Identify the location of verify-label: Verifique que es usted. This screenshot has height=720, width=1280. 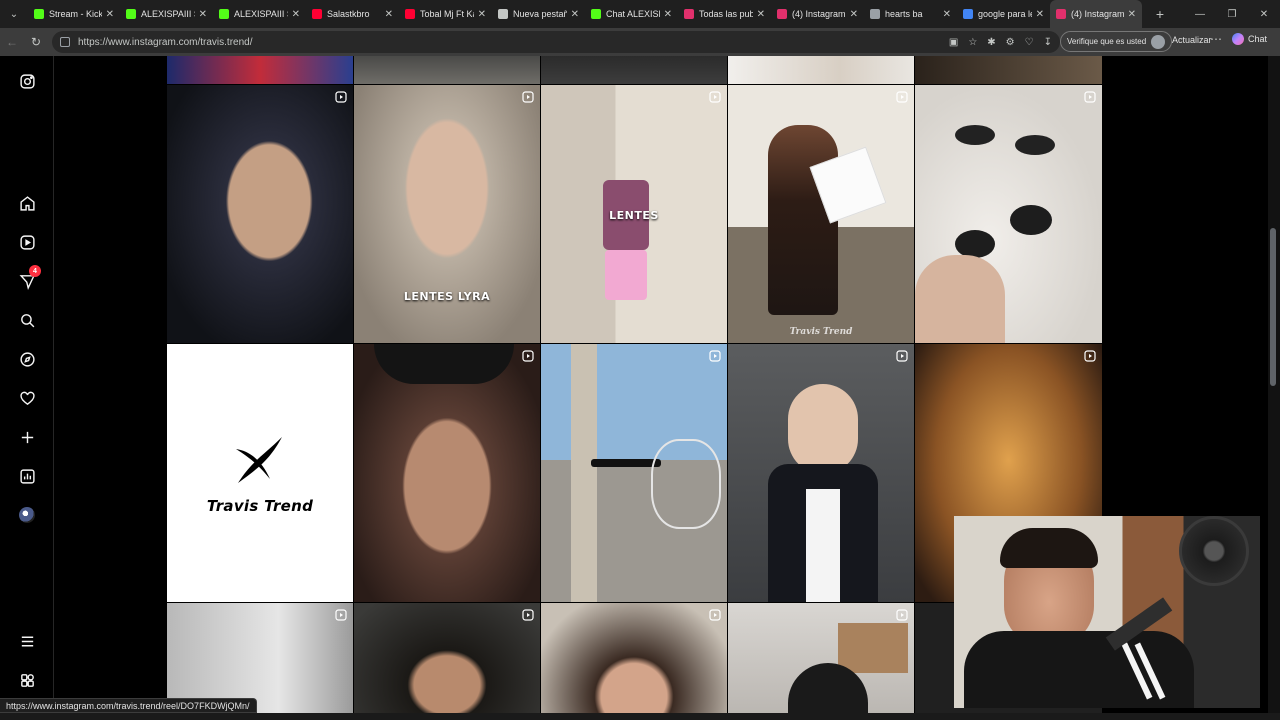
(1107, 41).